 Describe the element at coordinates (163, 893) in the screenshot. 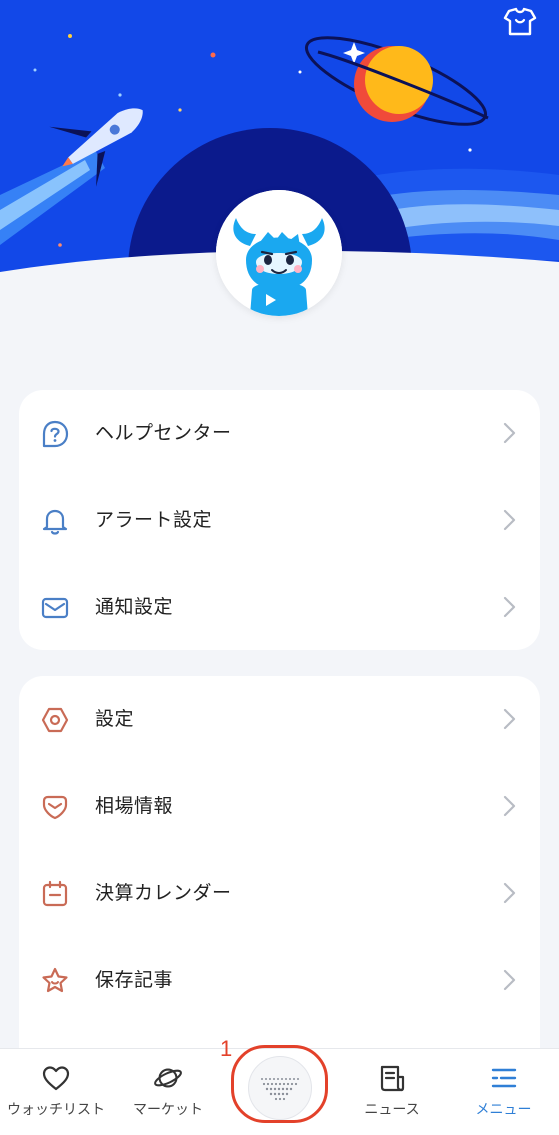

I see `menu-item-label: 決算カレンダー` at that location.